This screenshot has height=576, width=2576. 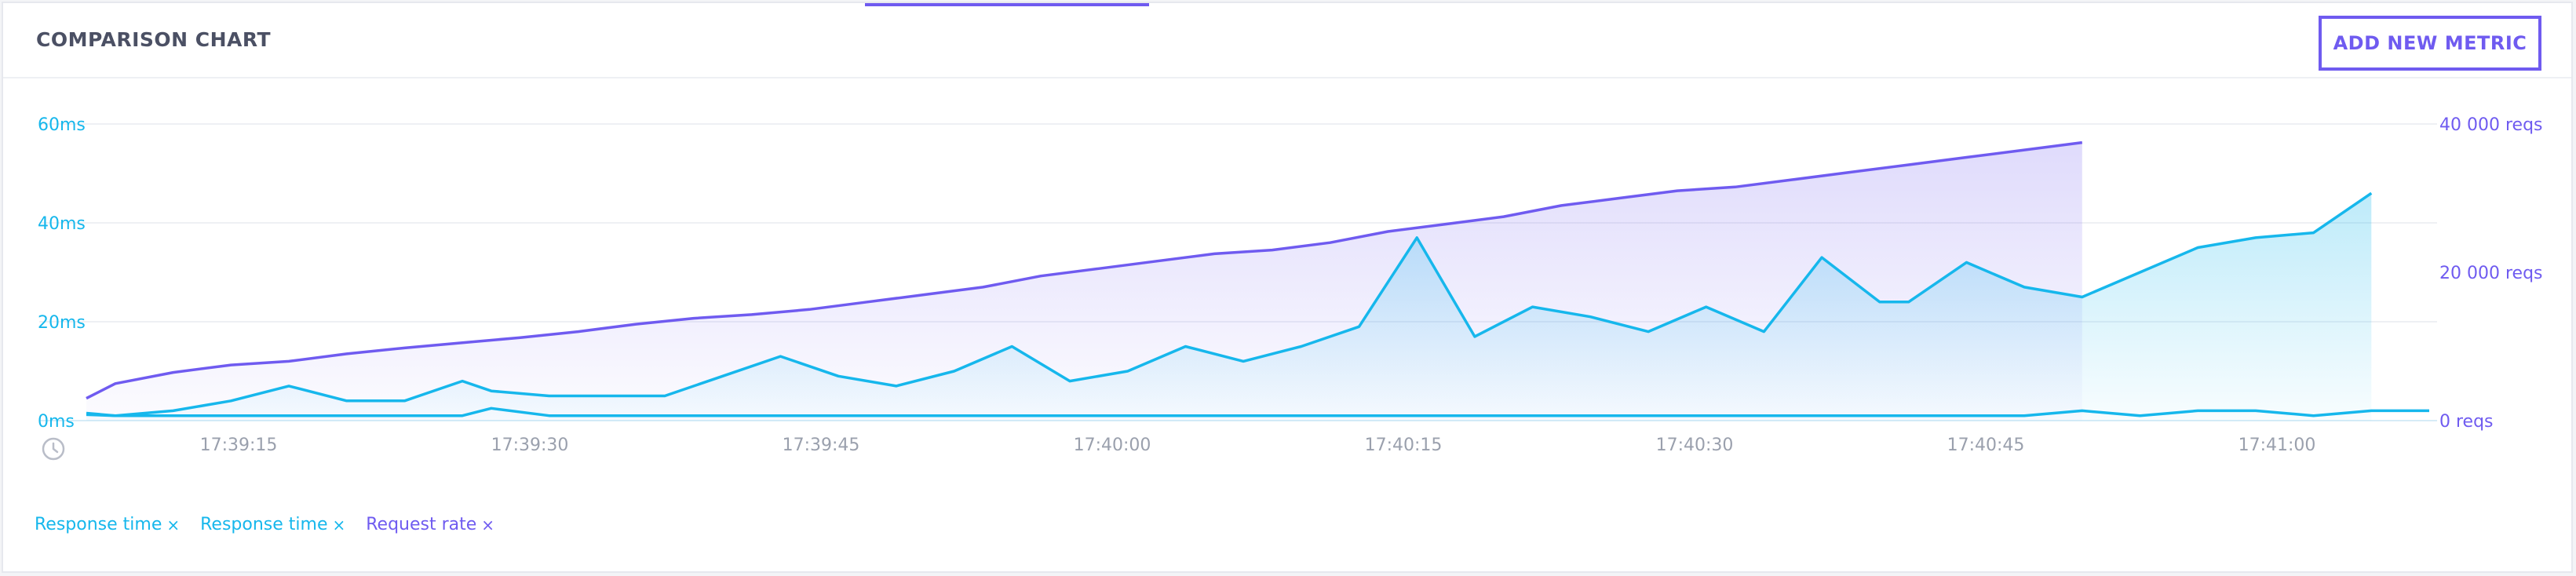 What do you see at coordinates (53, 449) in the screenshot?
I see `clock-icon` at bounding box center [53, 449].